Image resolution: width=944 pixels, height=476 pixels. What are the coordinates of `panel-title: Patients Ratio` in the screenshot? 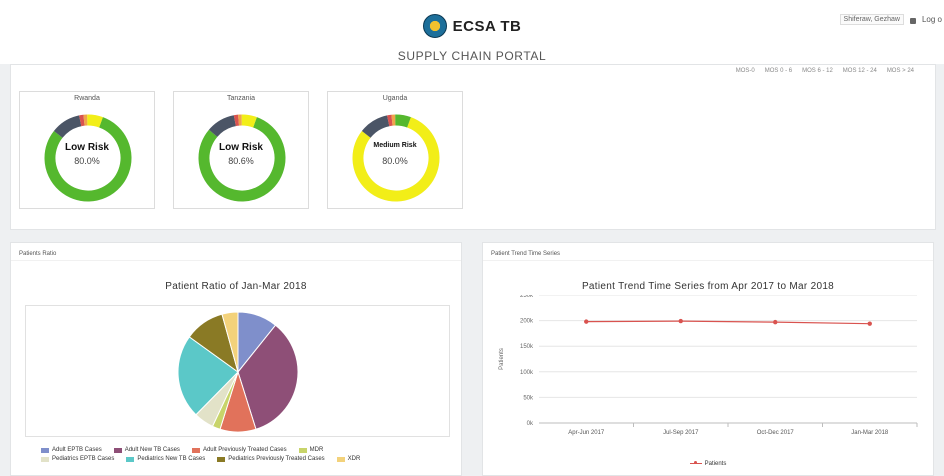 It's located at (236, 252).